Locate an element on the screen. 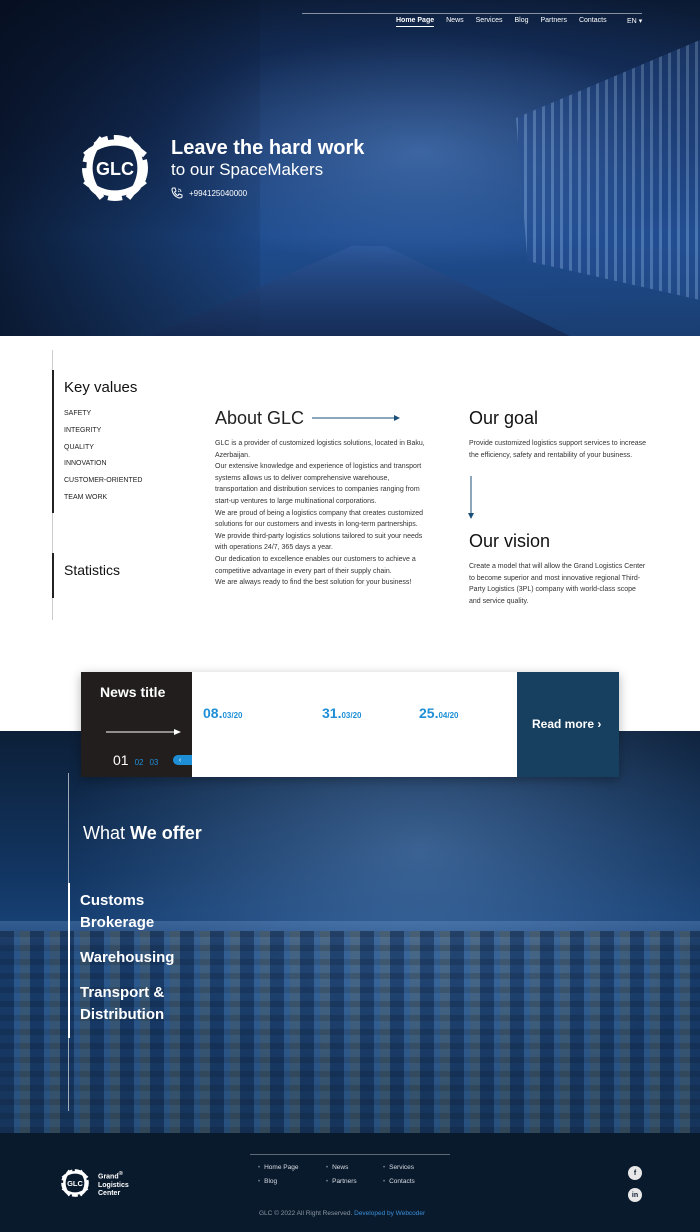 The image size is (700, 1232). offer-item-line: Brokerage is located at coordinates (117, 922).